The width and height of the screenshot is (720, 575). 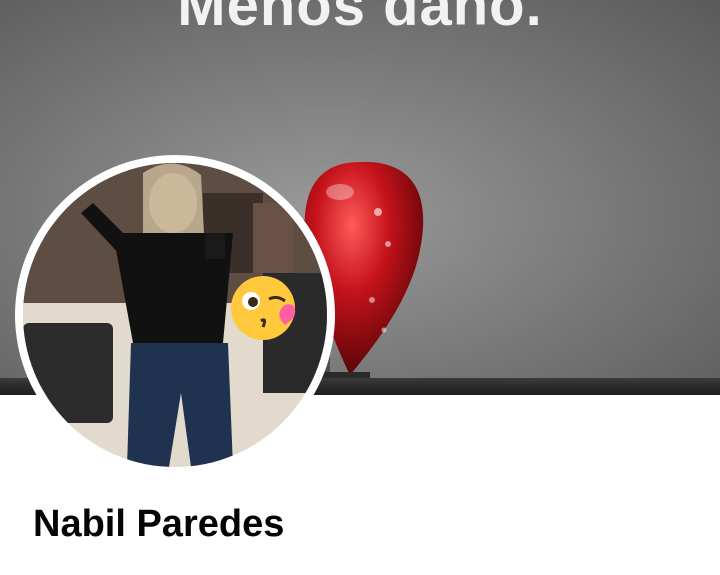 What do you see at coordinates (263, 308) in the screenshot?
I see `kissing-face-emoji-icon` at bounding box center [263, 308].